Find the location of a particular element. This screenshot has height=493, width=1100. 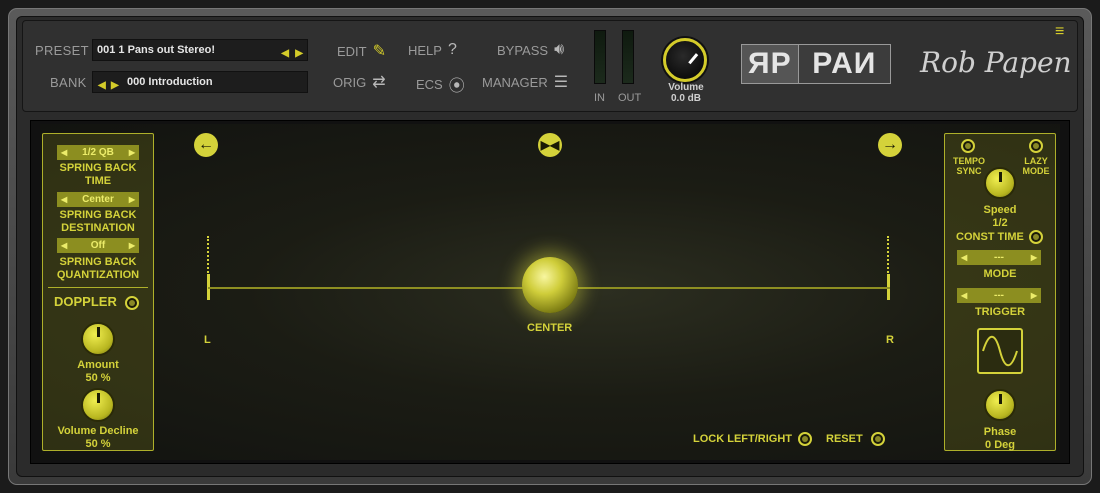

speed-readout: Speed 1/2 is located at coordinates (1000, 217).